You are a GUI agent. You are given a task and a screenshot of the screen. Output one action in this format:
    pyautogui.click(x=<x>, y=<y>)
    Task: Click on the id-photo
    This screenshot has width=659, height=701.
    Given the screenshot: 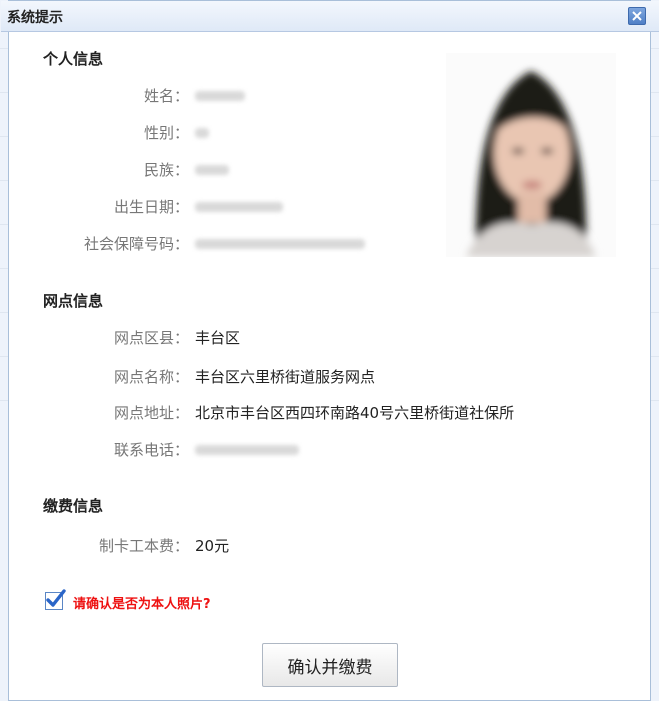 What is the action you would take?
    pyautogui.click(x=531, y=155)
    